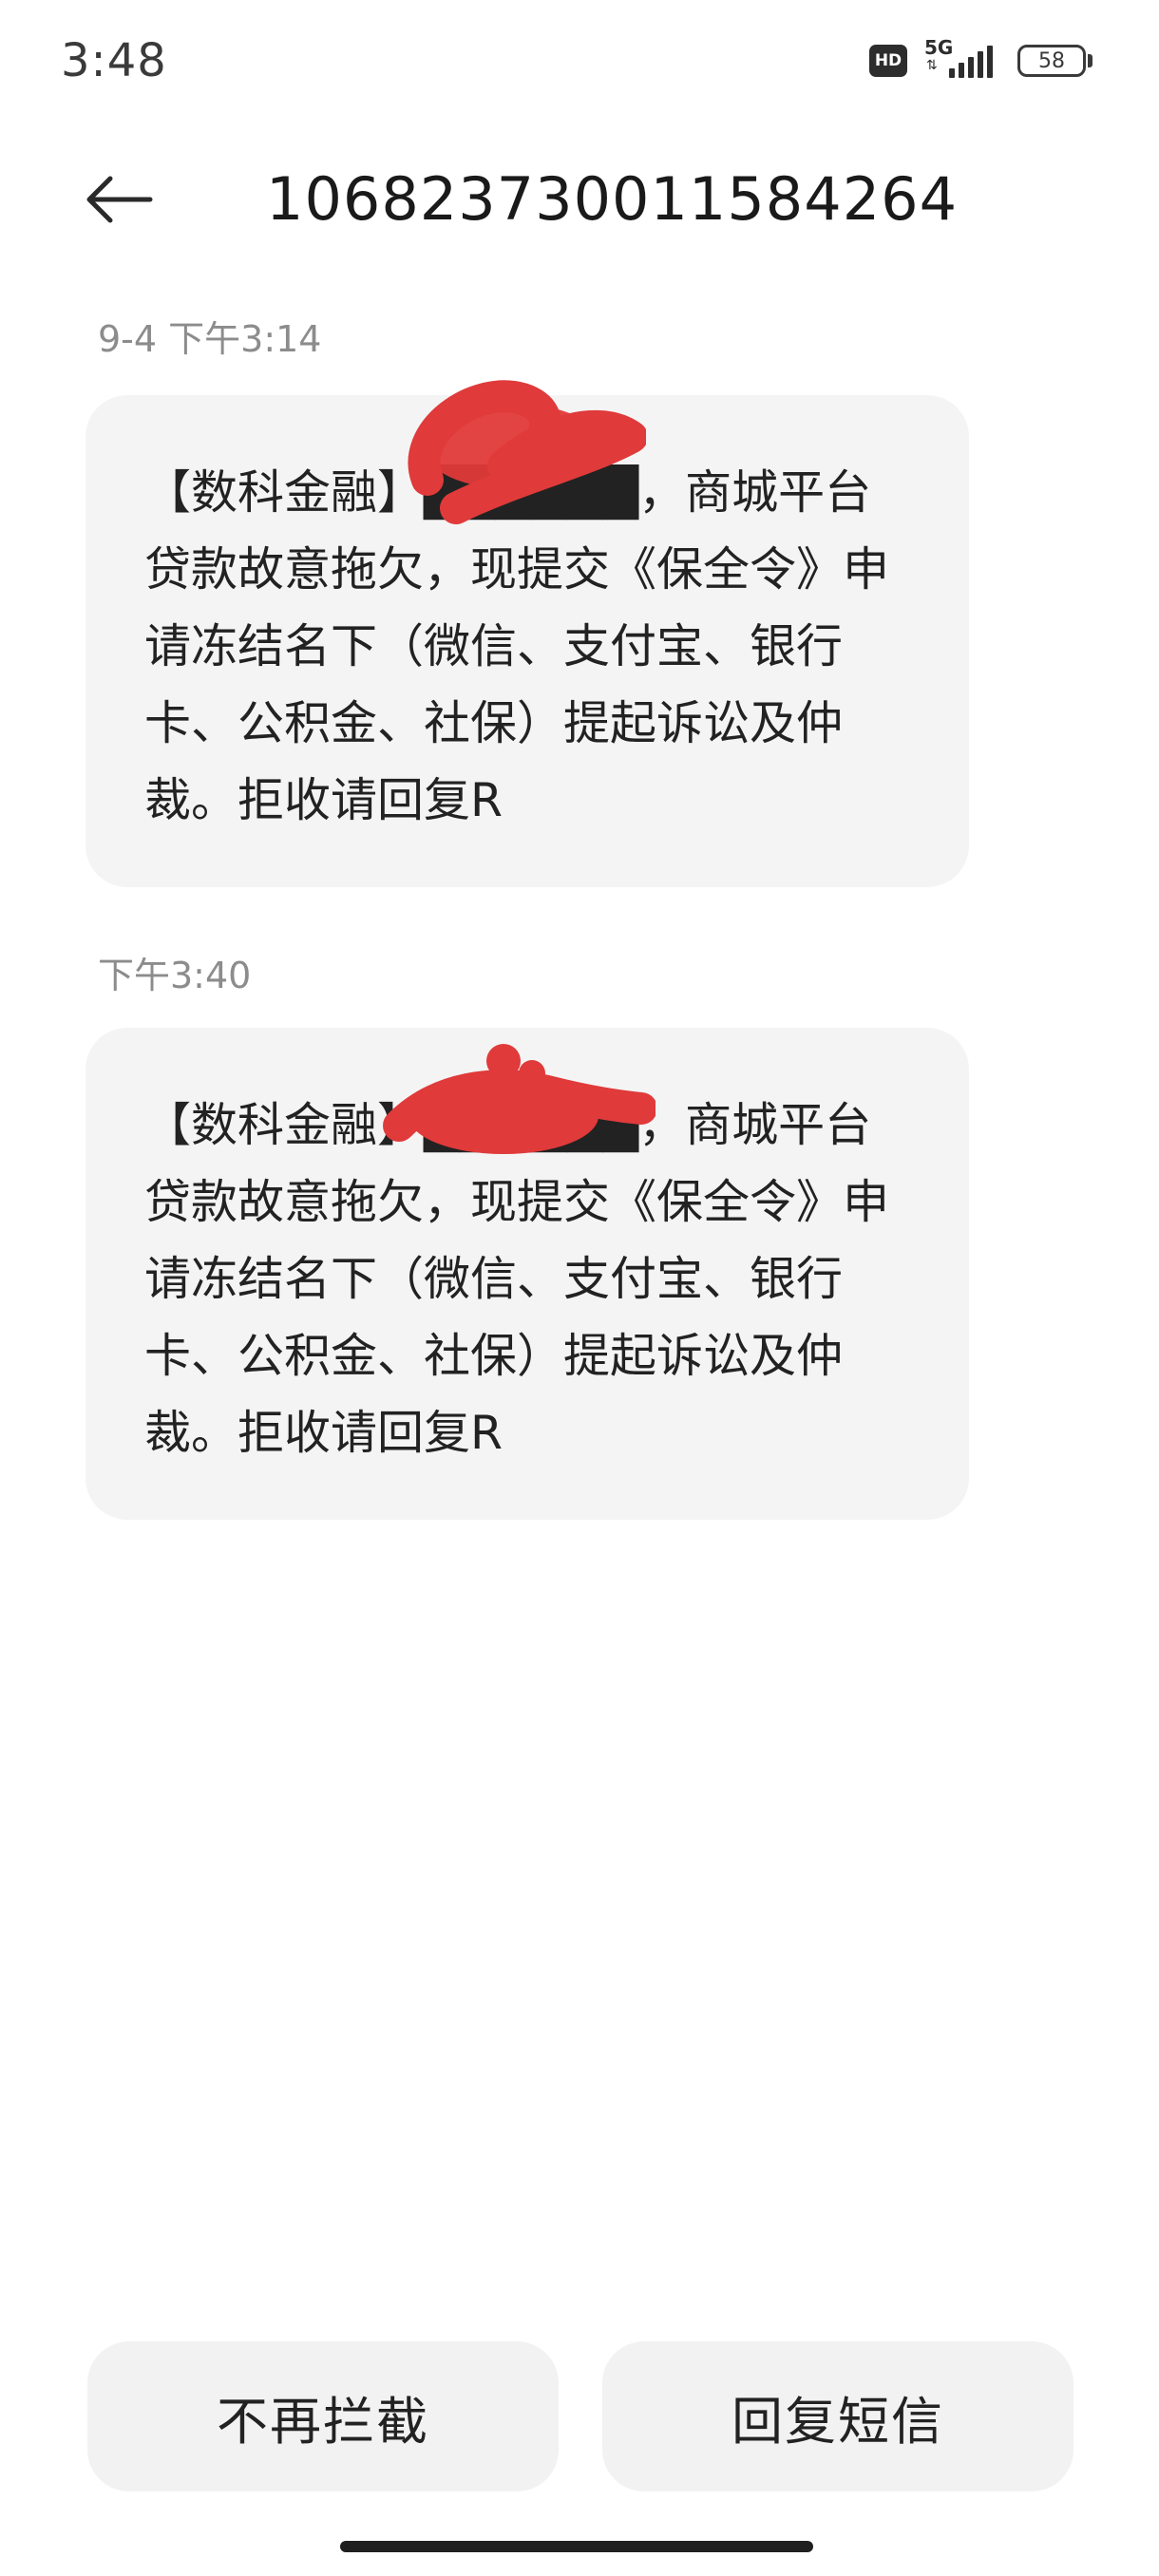  Describe the element at coordinates (932, 65) in the screenshot. I see `data-activity-icon: ⇅` at that location.